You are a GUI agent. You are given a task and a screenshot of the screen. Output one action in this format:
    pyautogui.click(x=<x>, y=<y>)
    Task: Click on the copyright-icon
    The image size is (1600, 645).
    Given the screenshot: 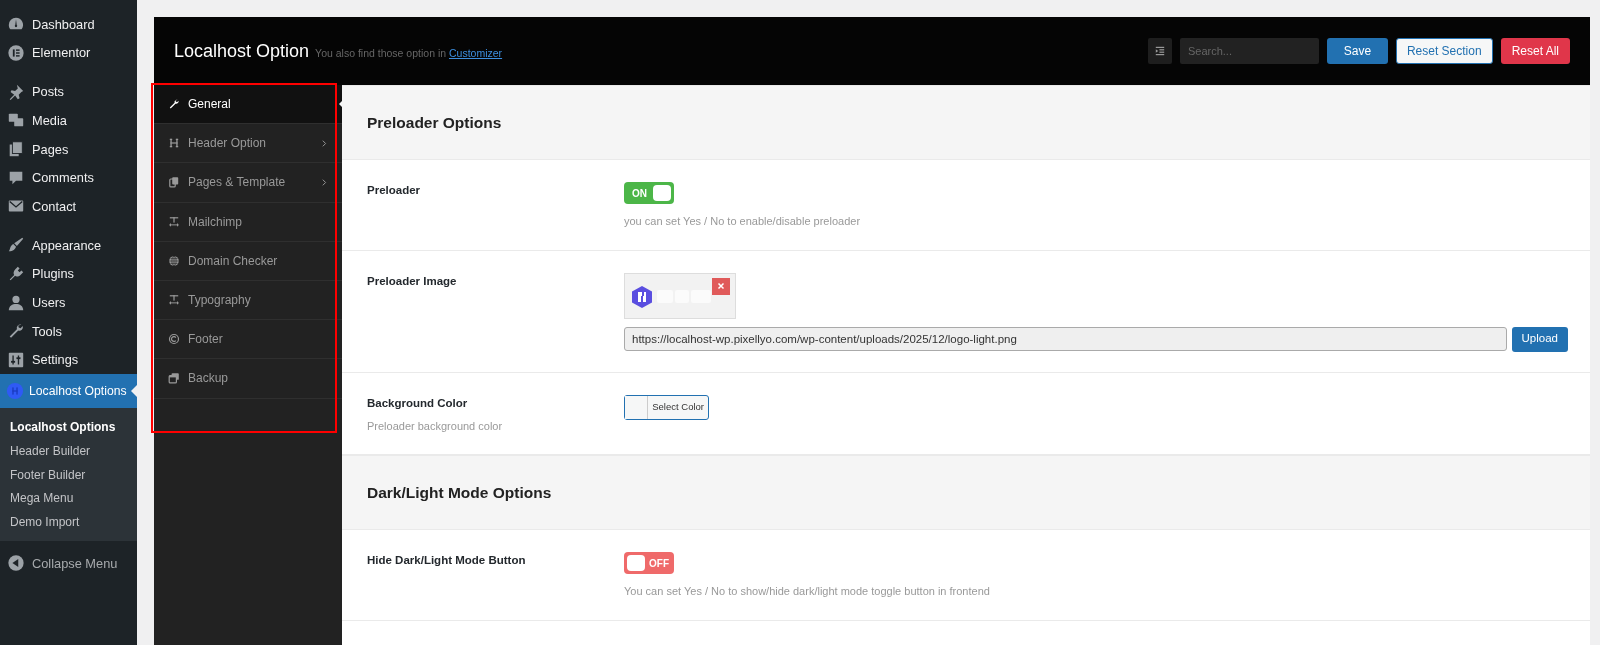 What is the action you would take?
    pyautogui.click(x=174, y=339)
    